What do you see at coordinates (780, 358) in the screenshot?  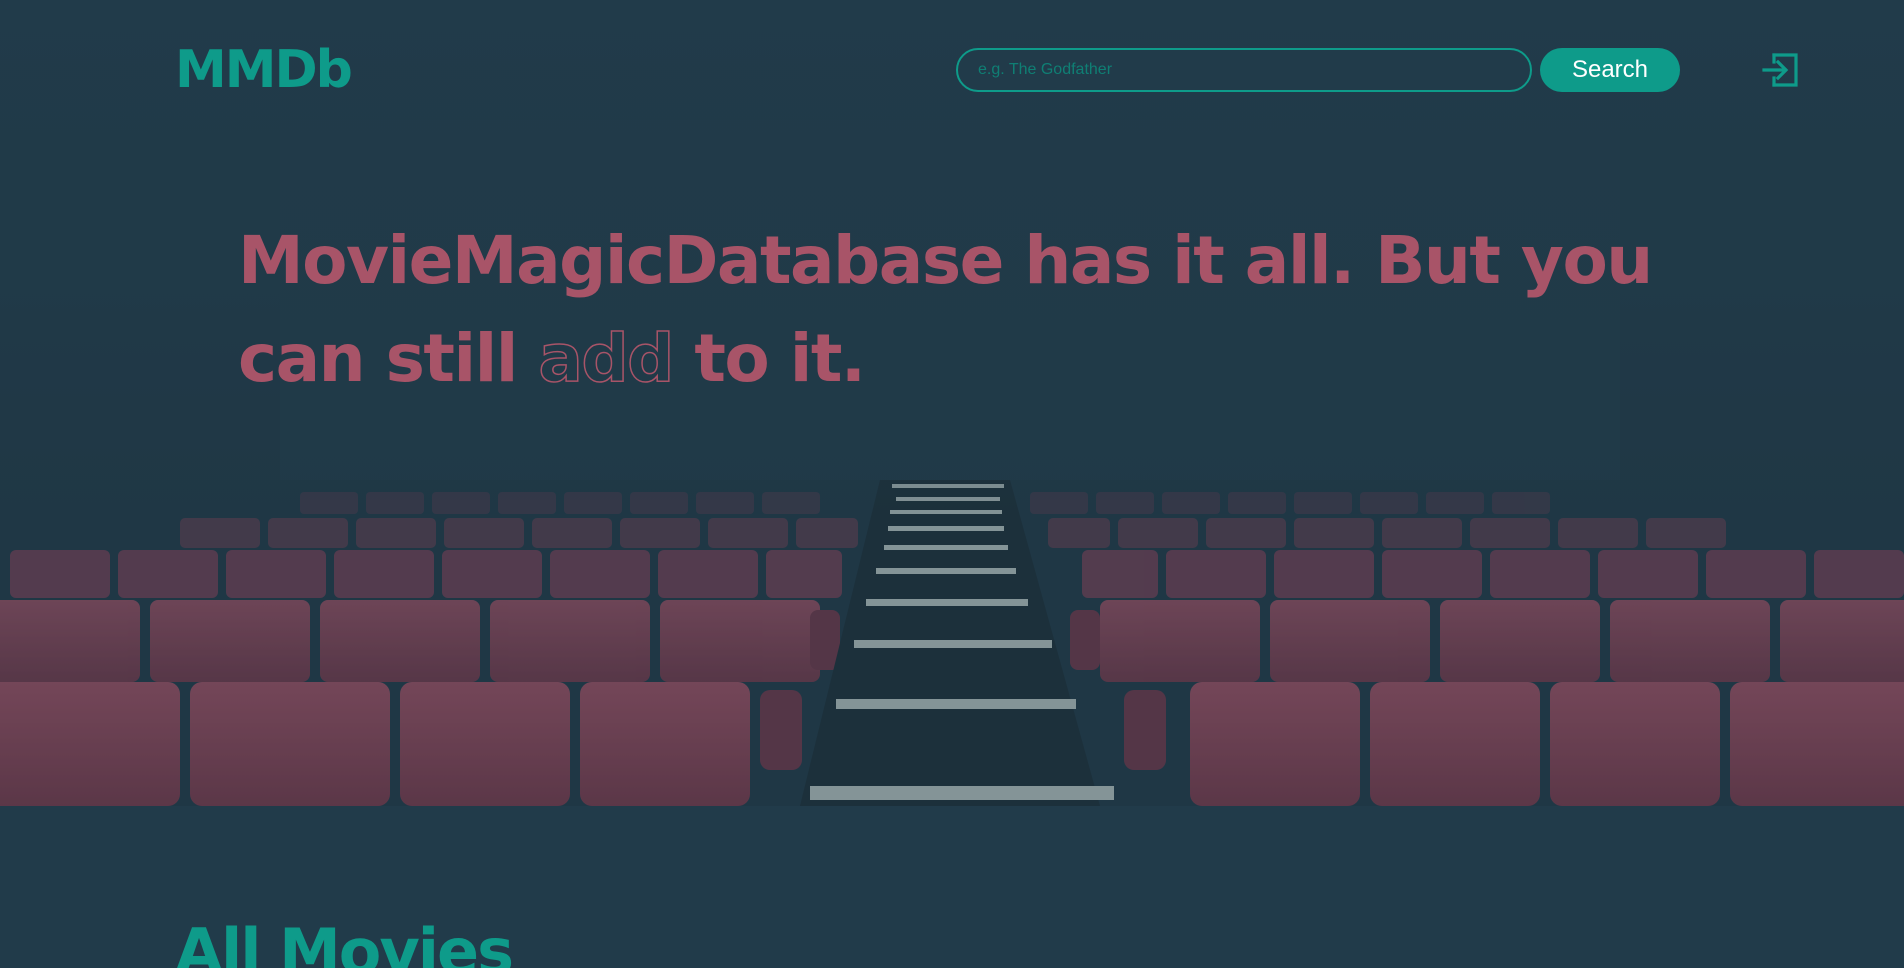 I see `hero-headline-text-end: to it.` at bounding box center [780, 358].